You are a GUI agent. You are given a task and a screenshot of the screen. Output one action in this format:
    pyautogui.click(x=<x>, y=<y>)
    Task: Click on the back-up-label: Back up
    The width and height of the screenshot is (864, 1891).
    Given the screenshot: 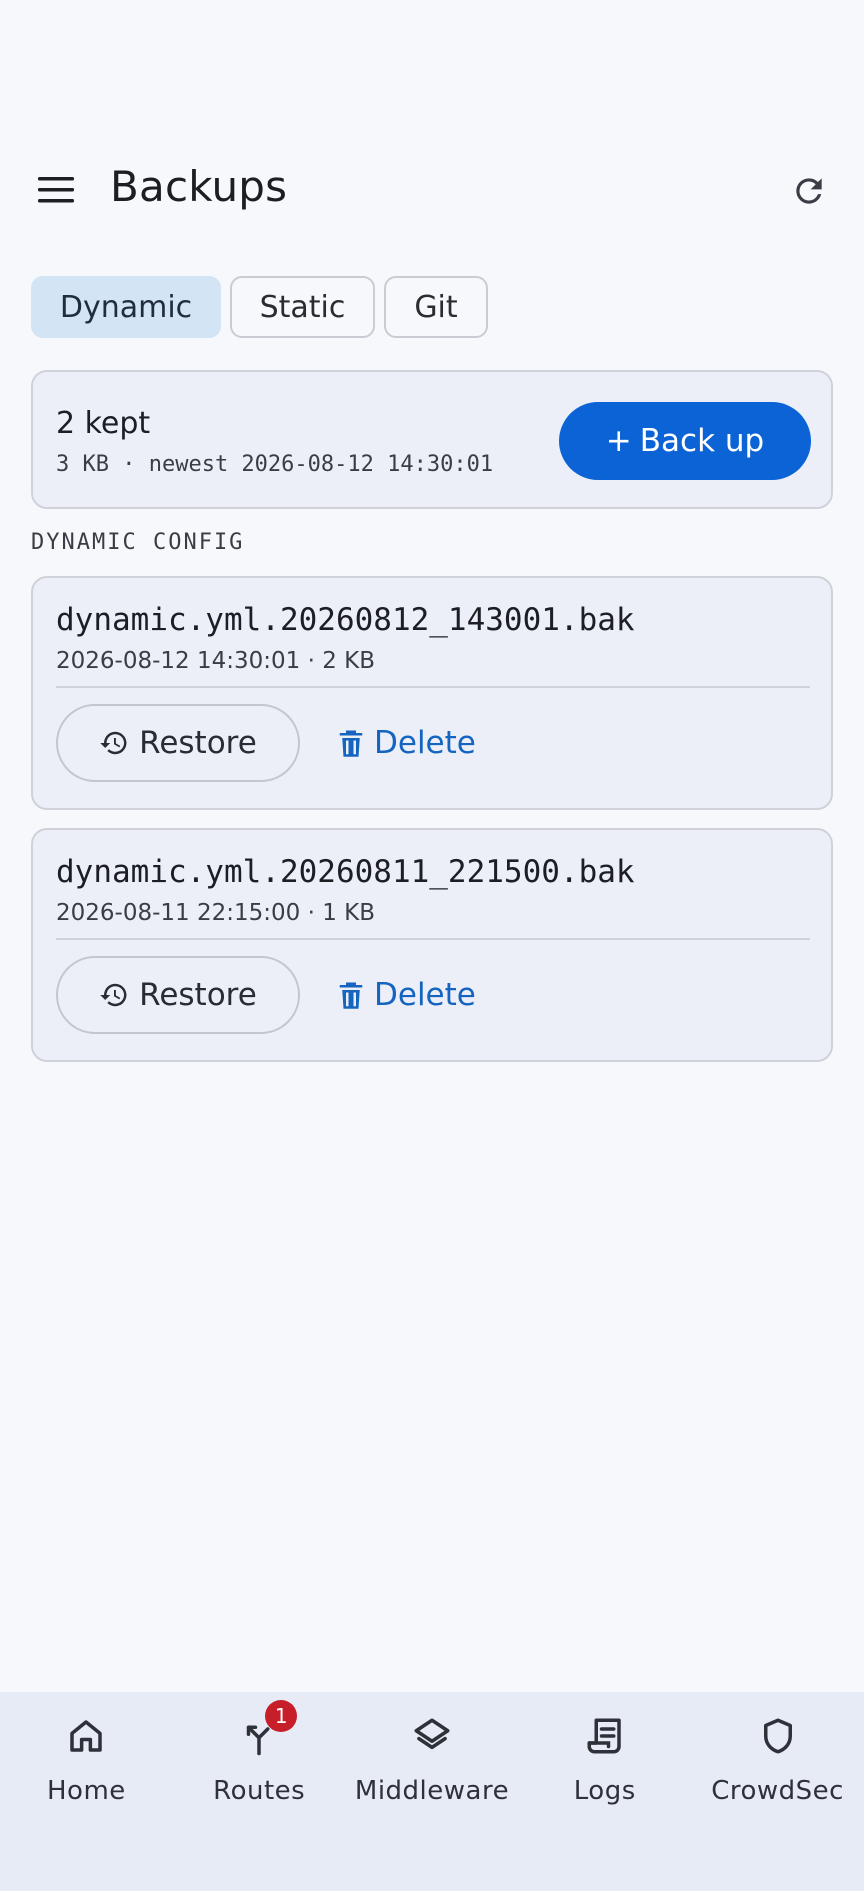 What is the action you would take?
    pyautogui.click(x=702, y=441)
    